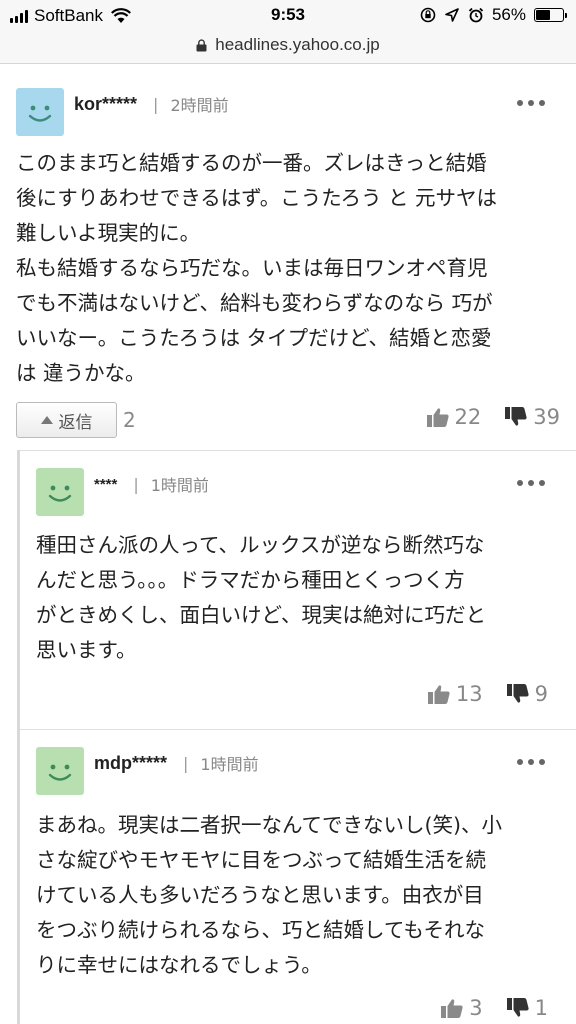  Describe the element at coordinates (428, 15) in the screenshot. I see `rotation-lock-icon` at that location.